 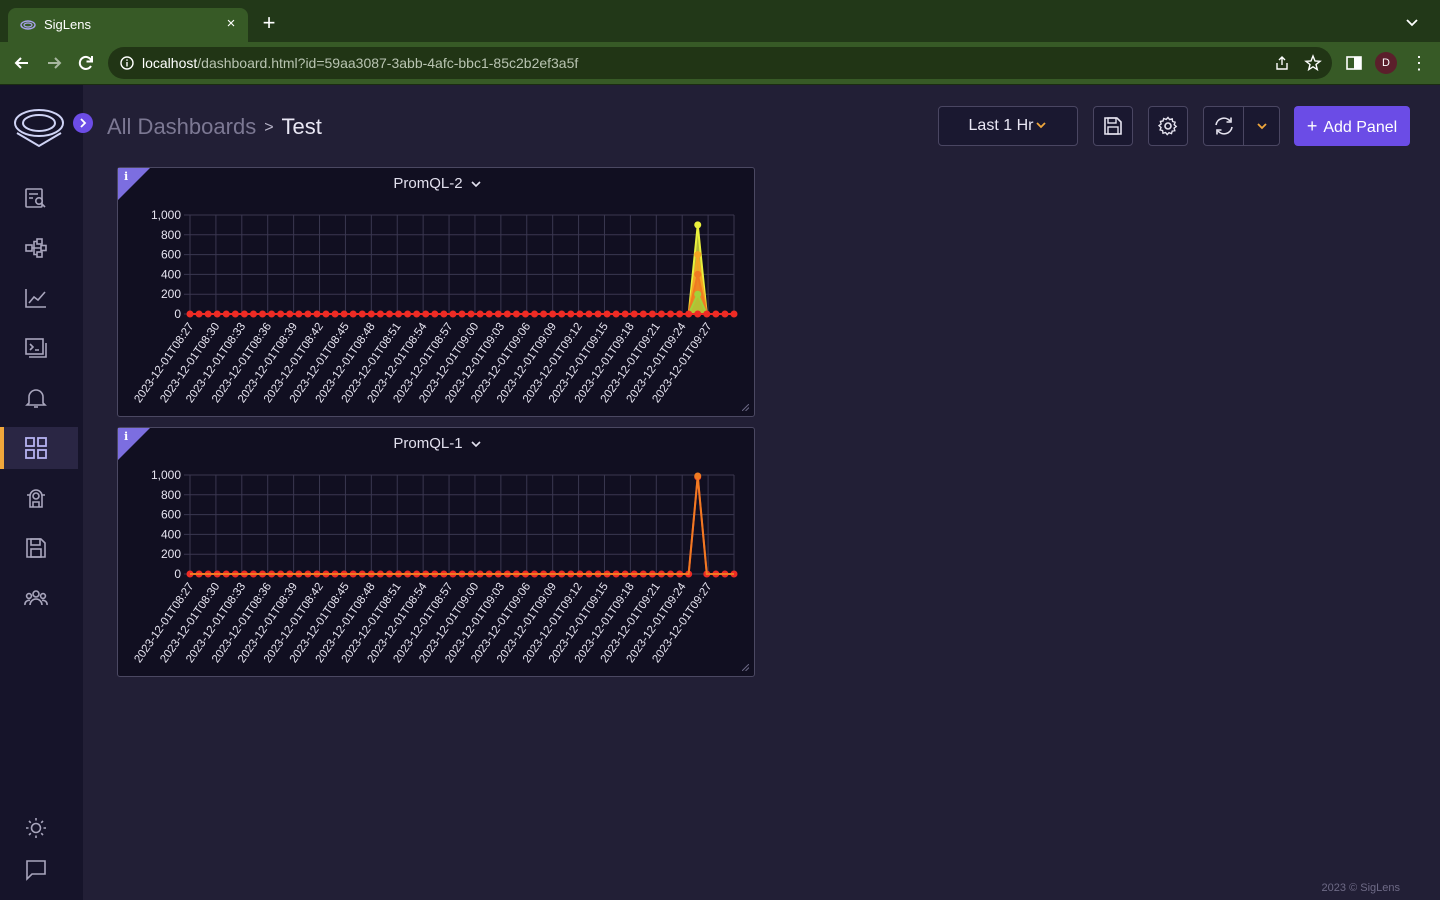 I want to click on gear-icon, so click(x=1168, y=126).